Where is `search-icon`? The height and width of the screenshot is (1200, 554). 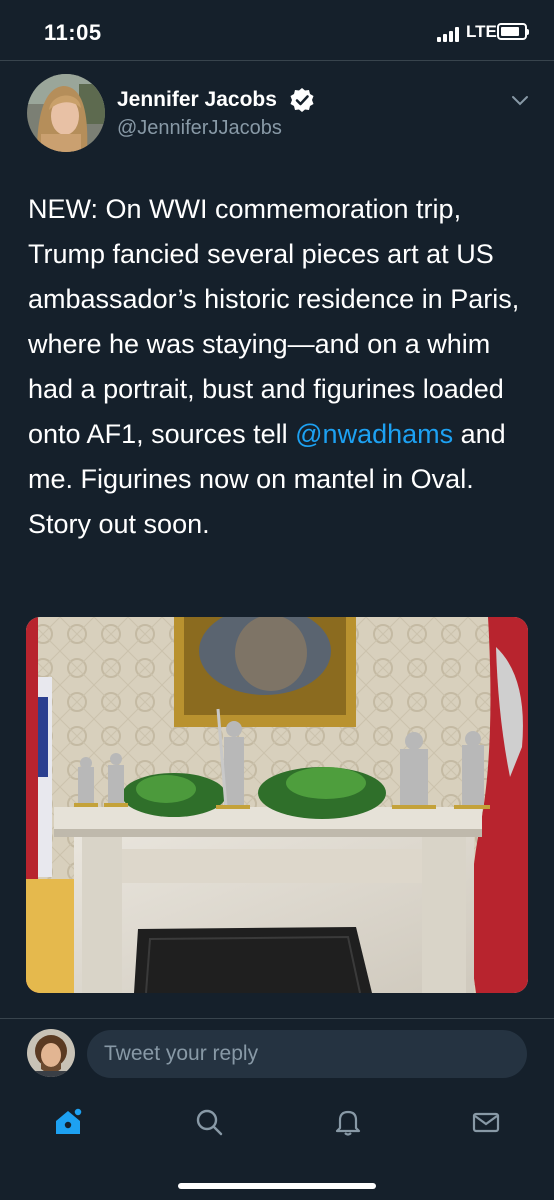
search-icon is located at coordinates (209, 1122).